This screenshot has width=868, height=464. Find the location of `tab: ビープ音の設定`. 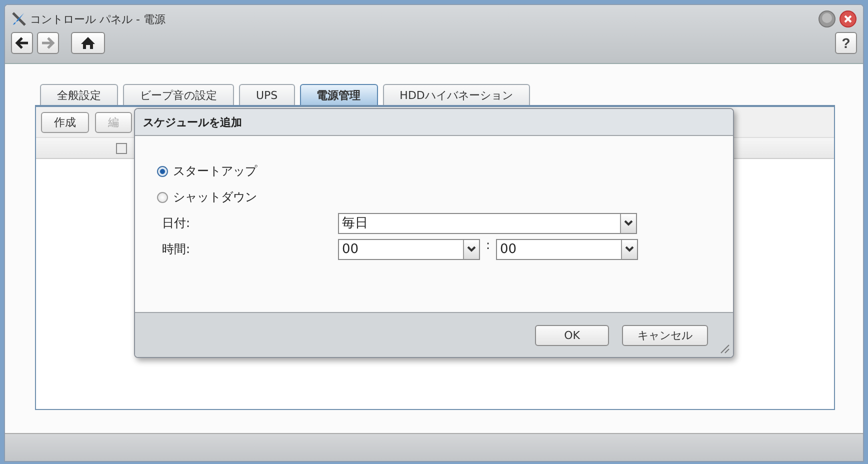

tab: ビープ音の設定 is located at coordinates (178, 94).